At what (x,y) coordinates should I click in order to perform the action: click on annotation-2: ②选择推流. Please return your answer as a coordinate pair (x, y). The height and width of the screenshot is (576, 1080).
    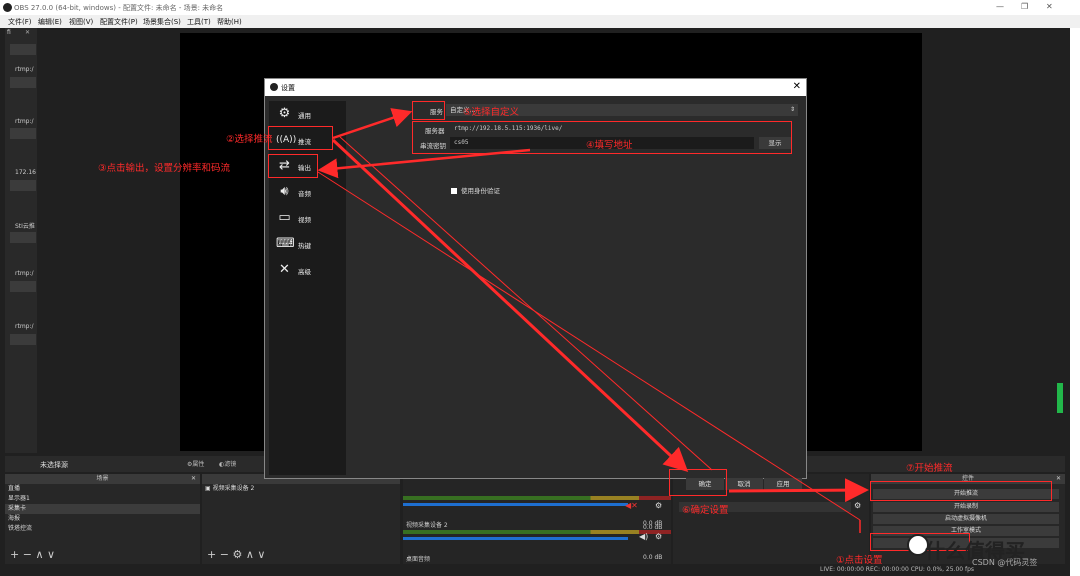
    Looking at the image, I should click on (249, 139).